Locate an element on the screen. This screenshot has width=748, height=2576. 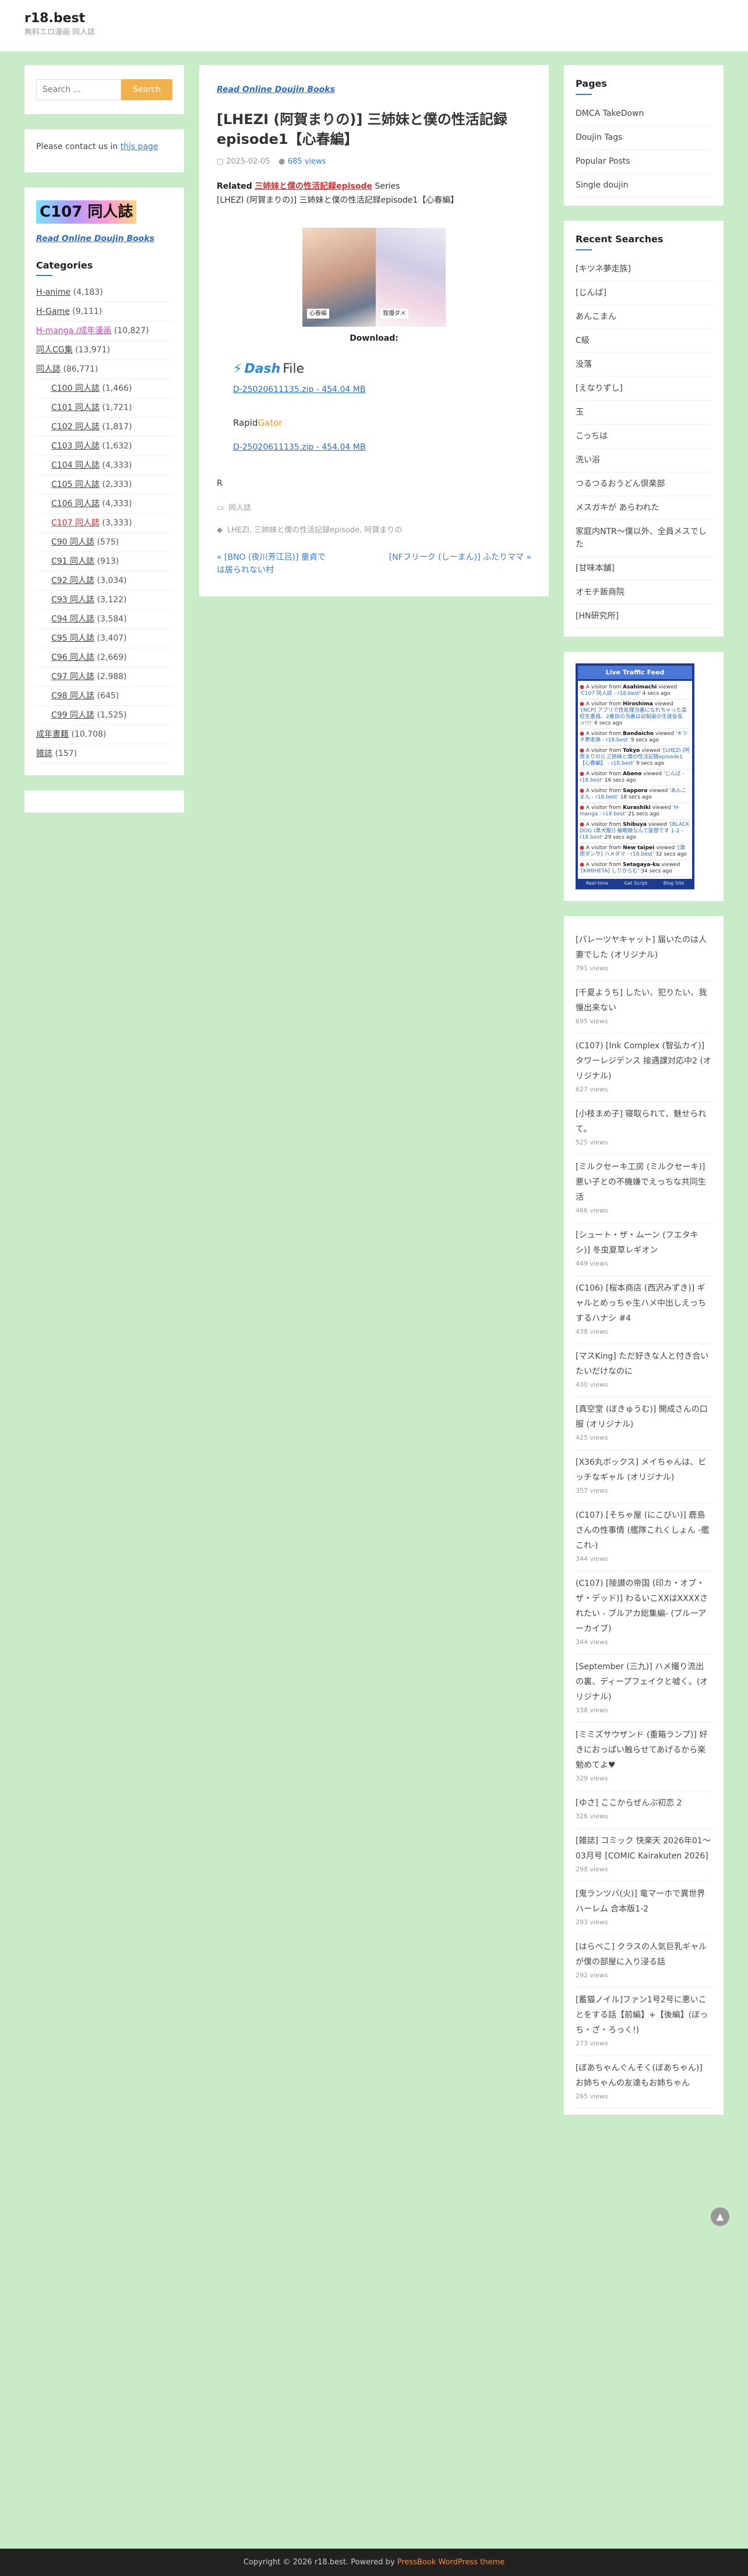
footer-copyright: Copyright © 2026 r18.best. Powered by is located at coordinates (319, 2562).